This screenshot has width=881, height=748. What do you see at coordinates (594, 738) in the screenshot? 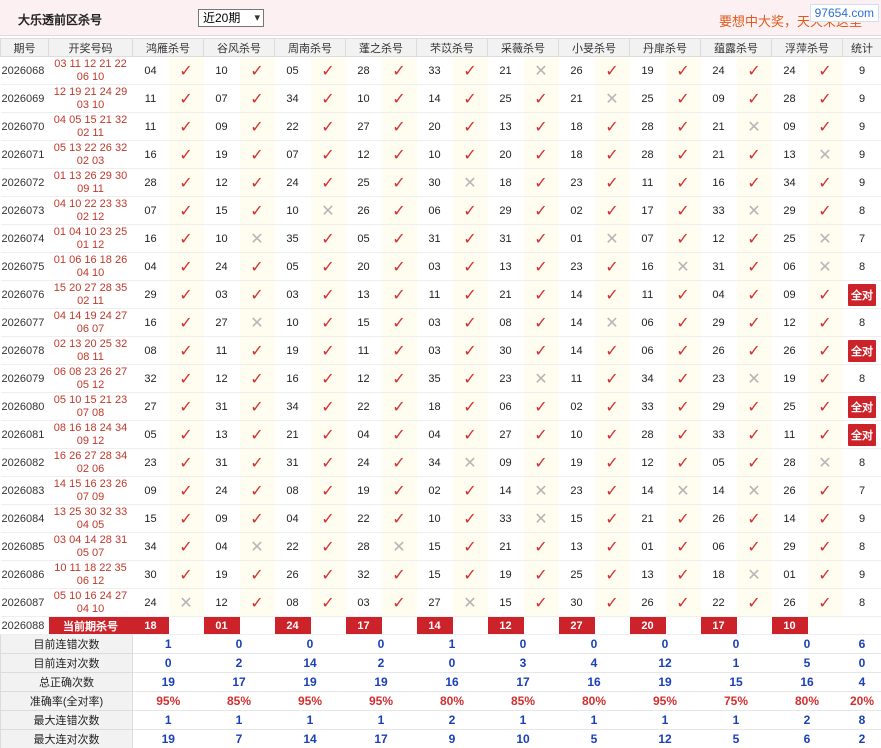
I see `summary-value: 5` at bounding box center [594, 738].